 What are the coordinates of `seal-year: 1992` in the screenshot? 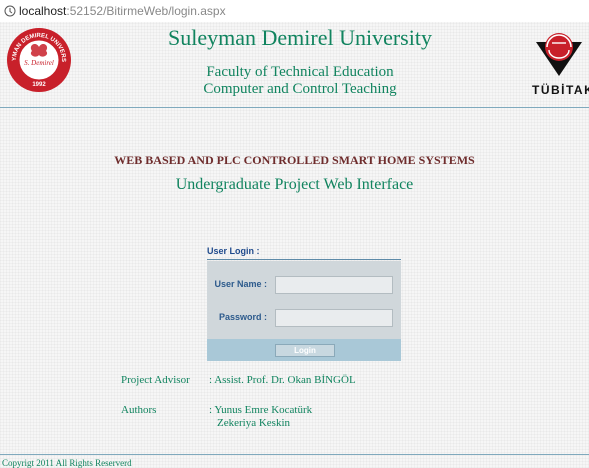 It's located at (39, 85).